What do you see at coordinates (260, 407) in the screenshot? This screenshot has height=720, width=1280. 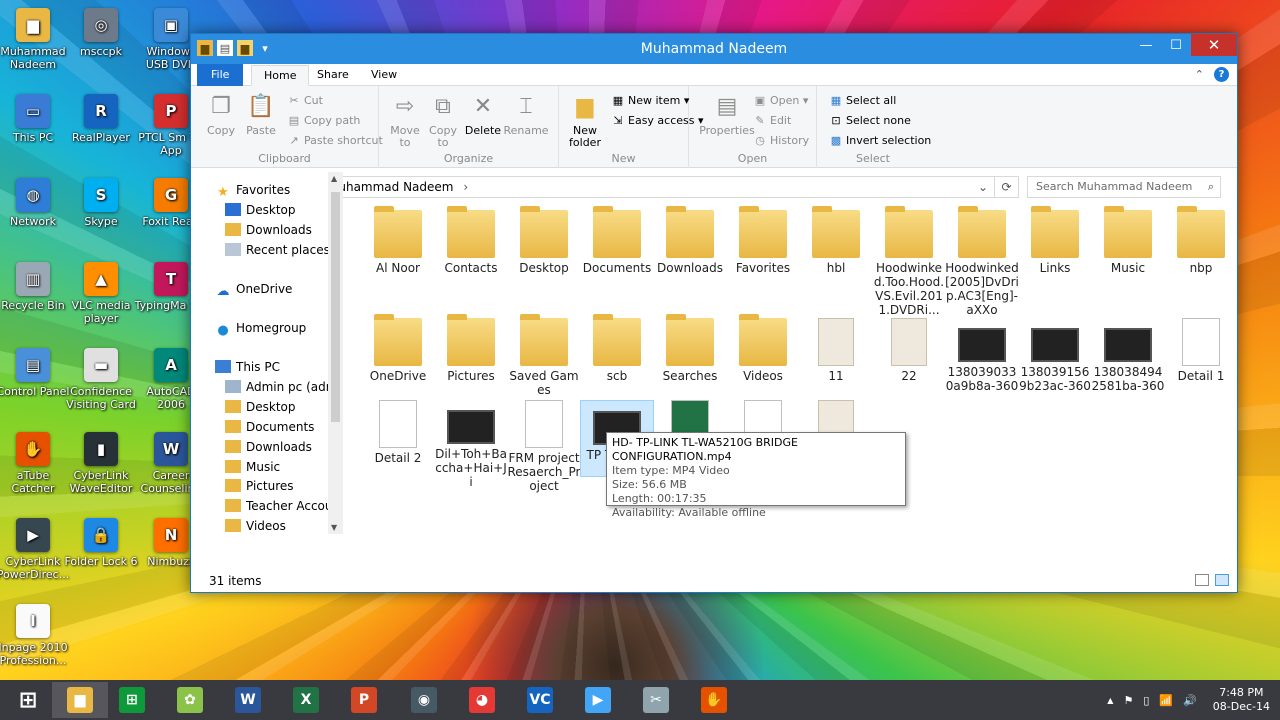 I see `nav-desktop-2: Desktop` at bounding box center [260, 407].